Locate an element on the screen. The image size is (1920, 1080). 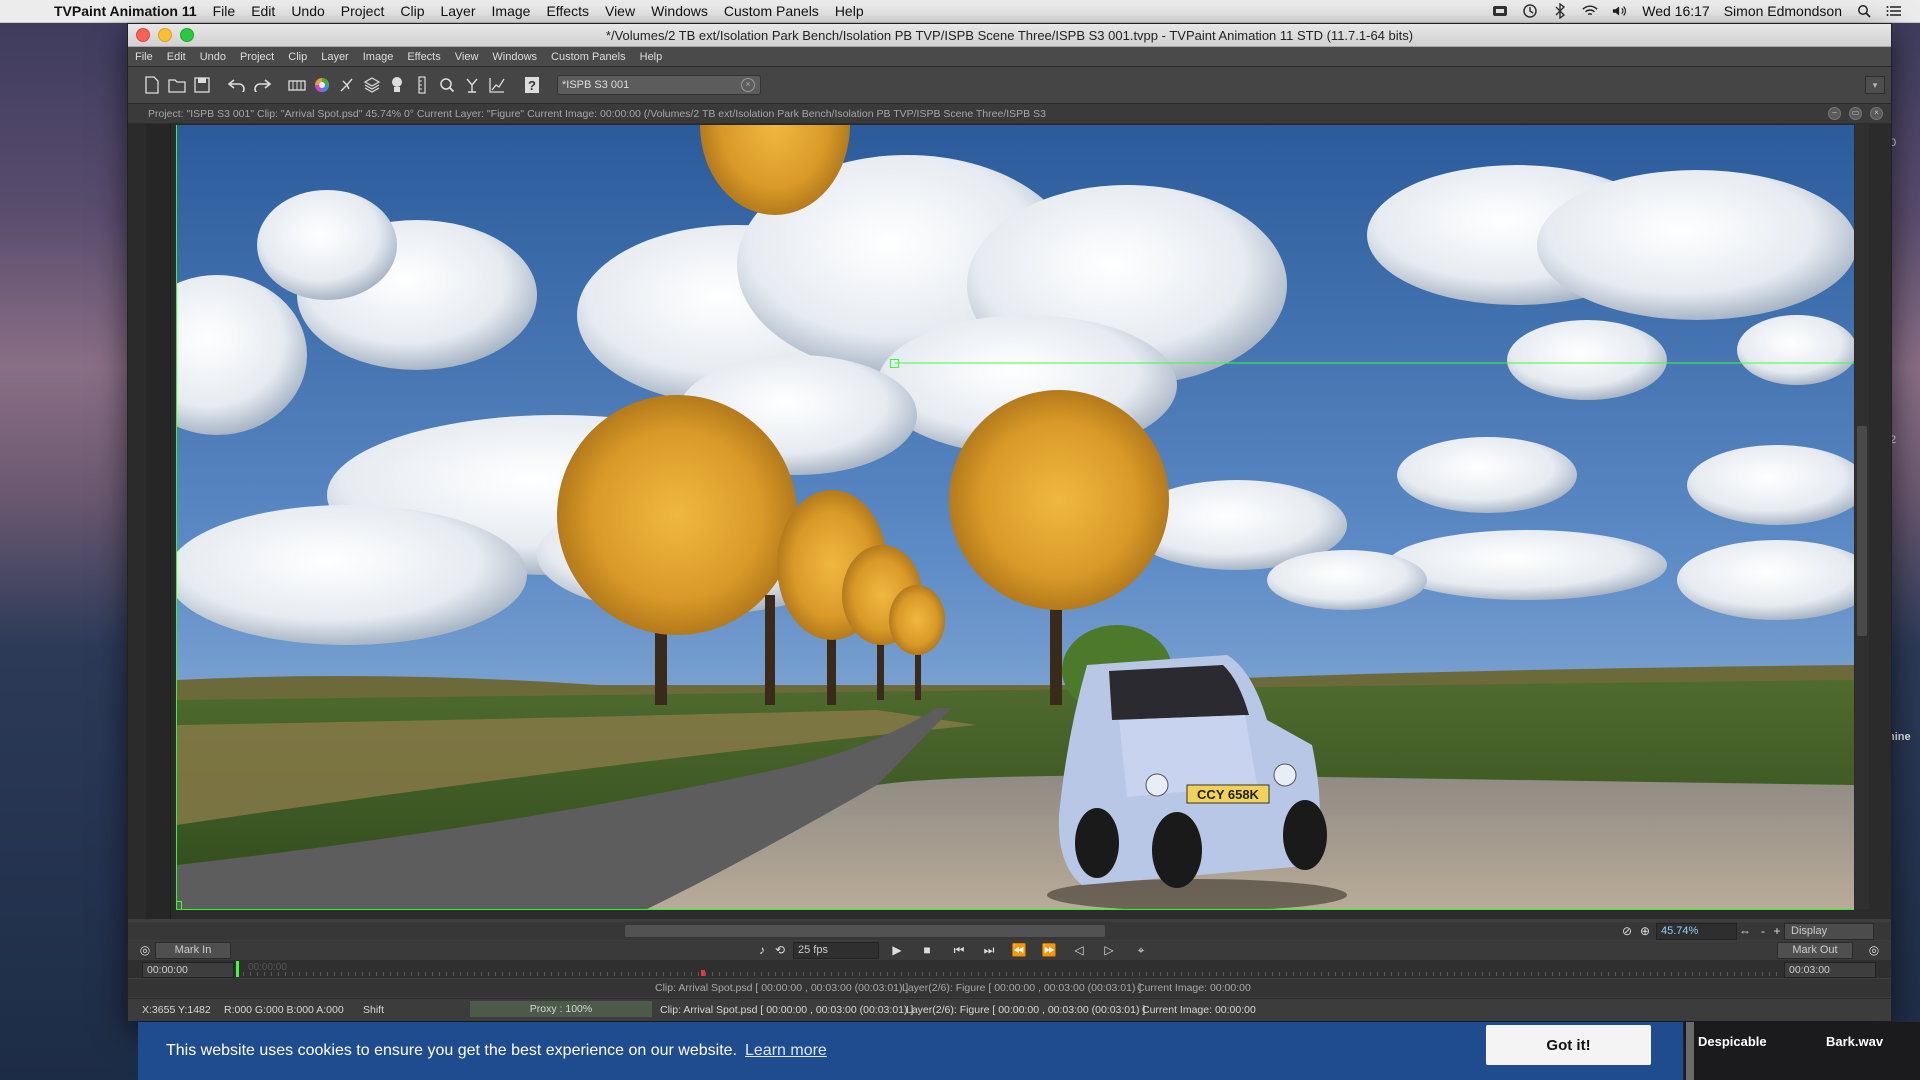
notification-center-icon is located at coordinates (1894, 11).